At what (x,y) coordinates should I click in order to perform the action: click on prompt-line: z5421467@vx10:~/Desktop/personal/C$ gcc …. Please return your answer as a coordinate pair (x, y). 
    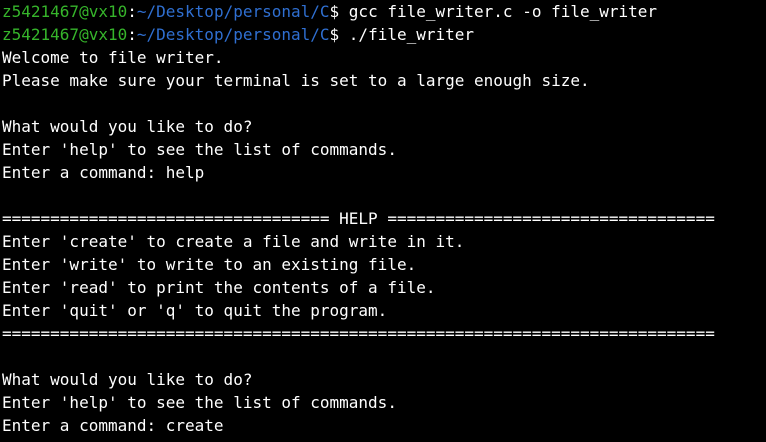
    Looking at the image, I should click on (384, 11).